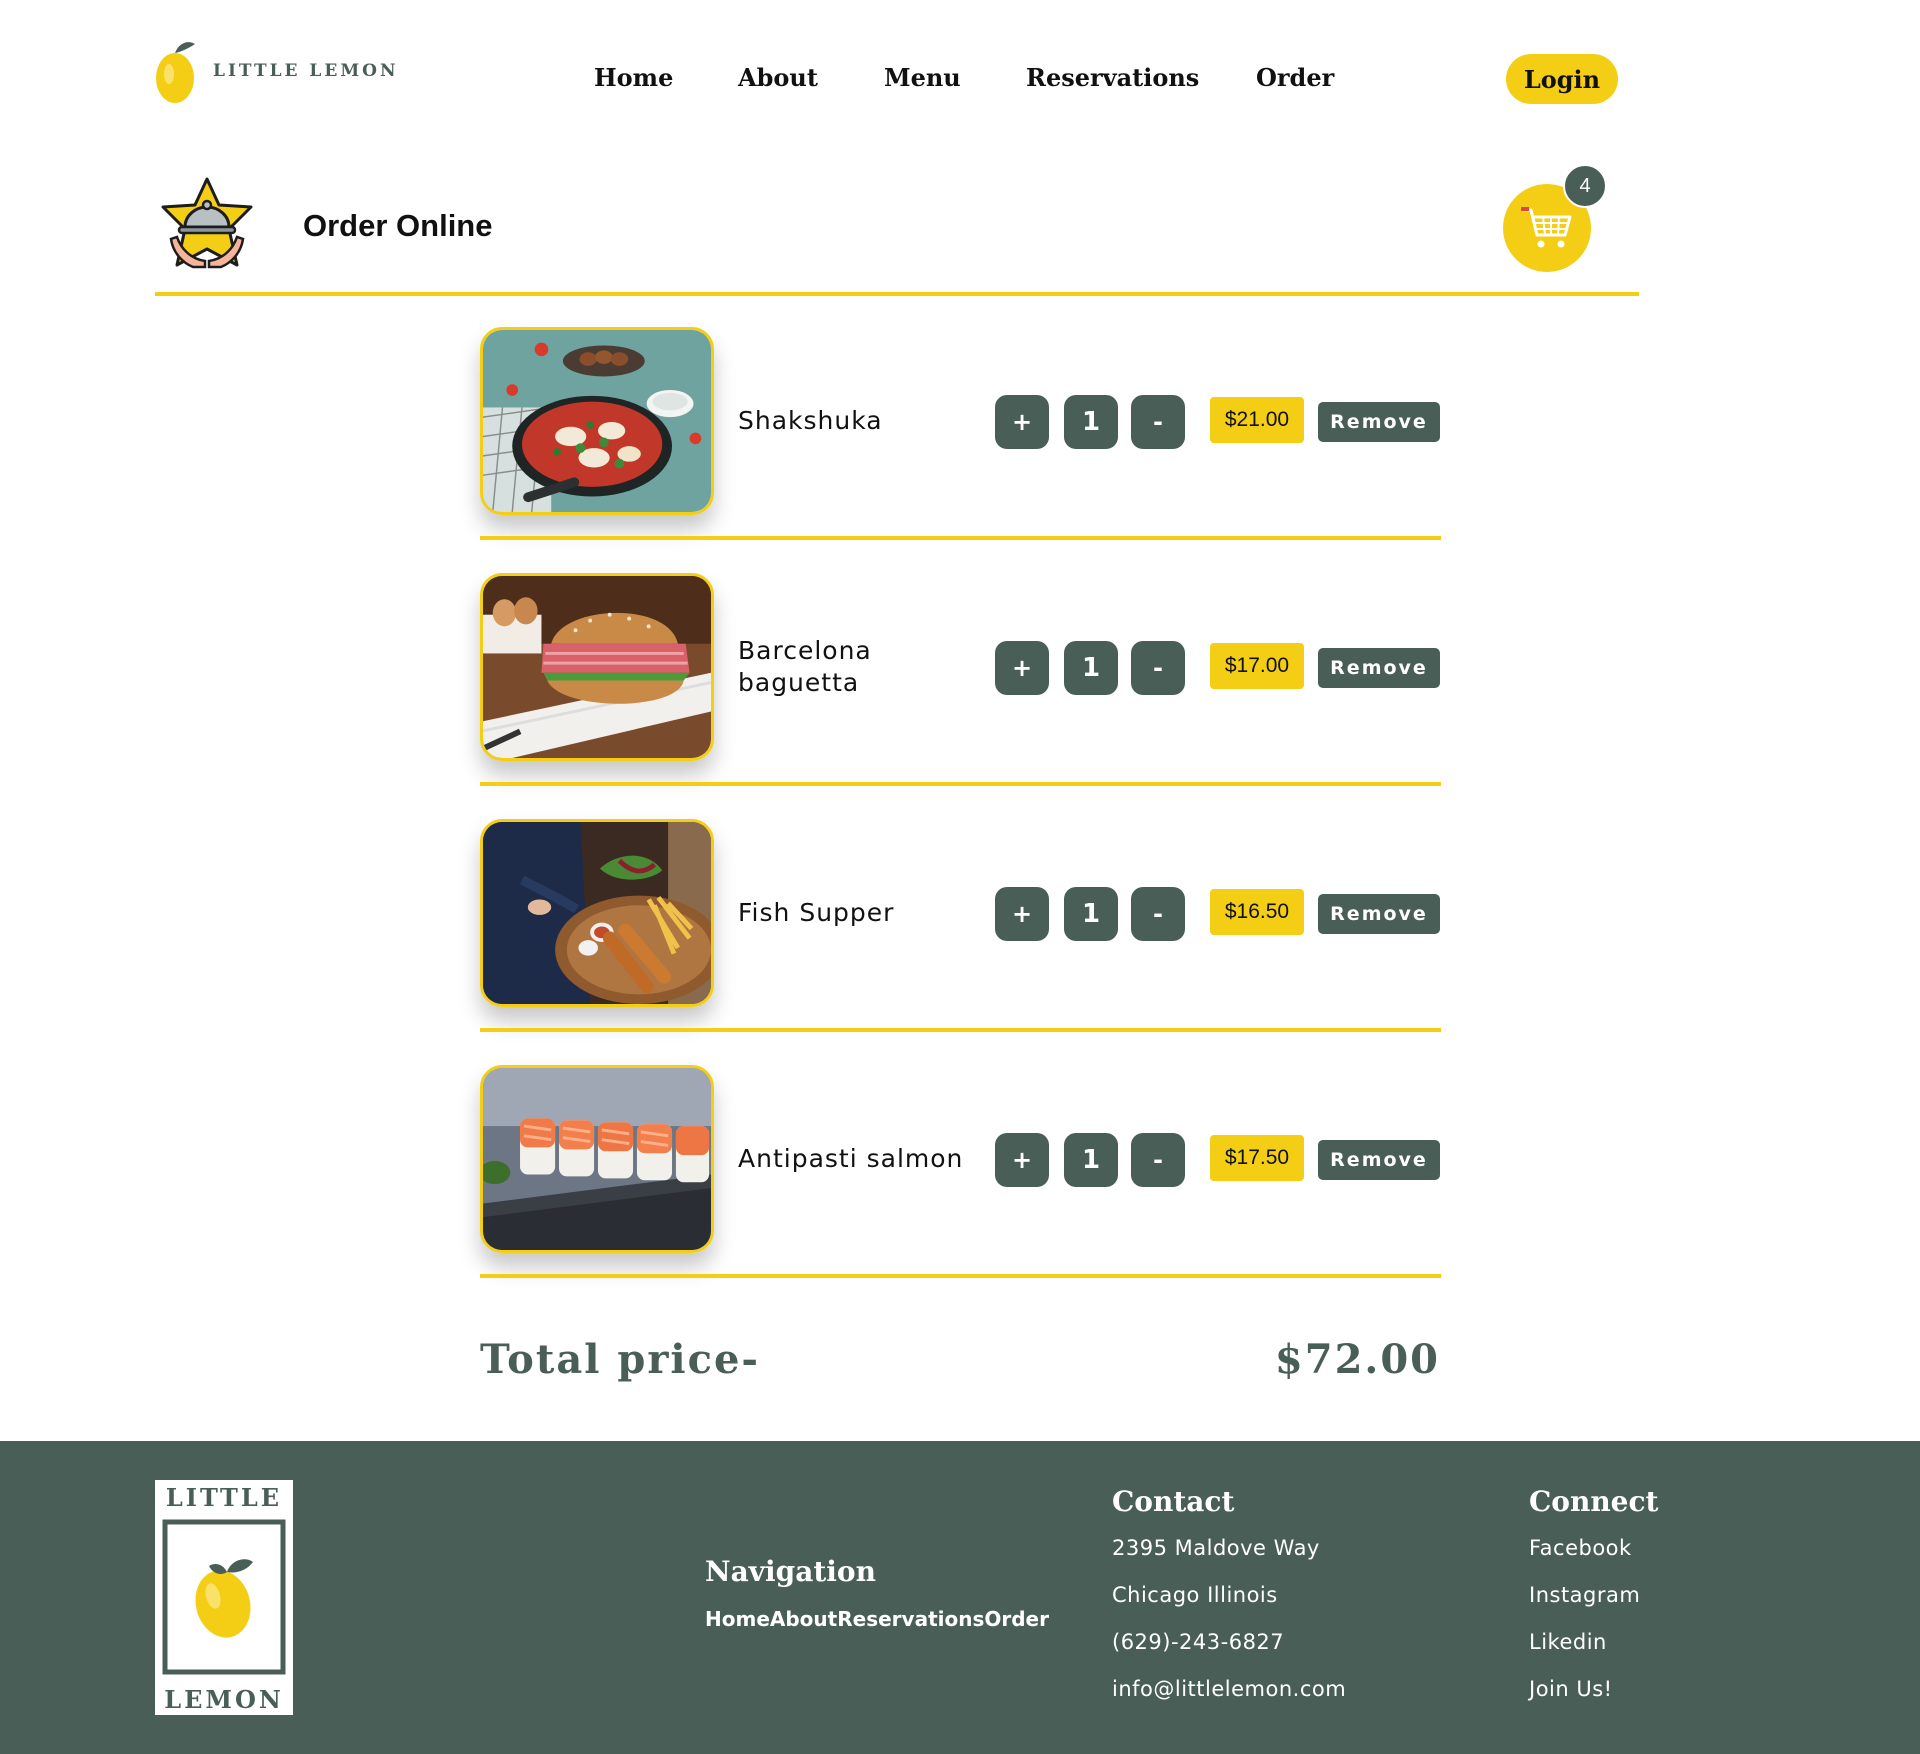  I want to click on cart-item: Antipasti salmon + 1 - $17.50 Remove, so click(960, 1188).